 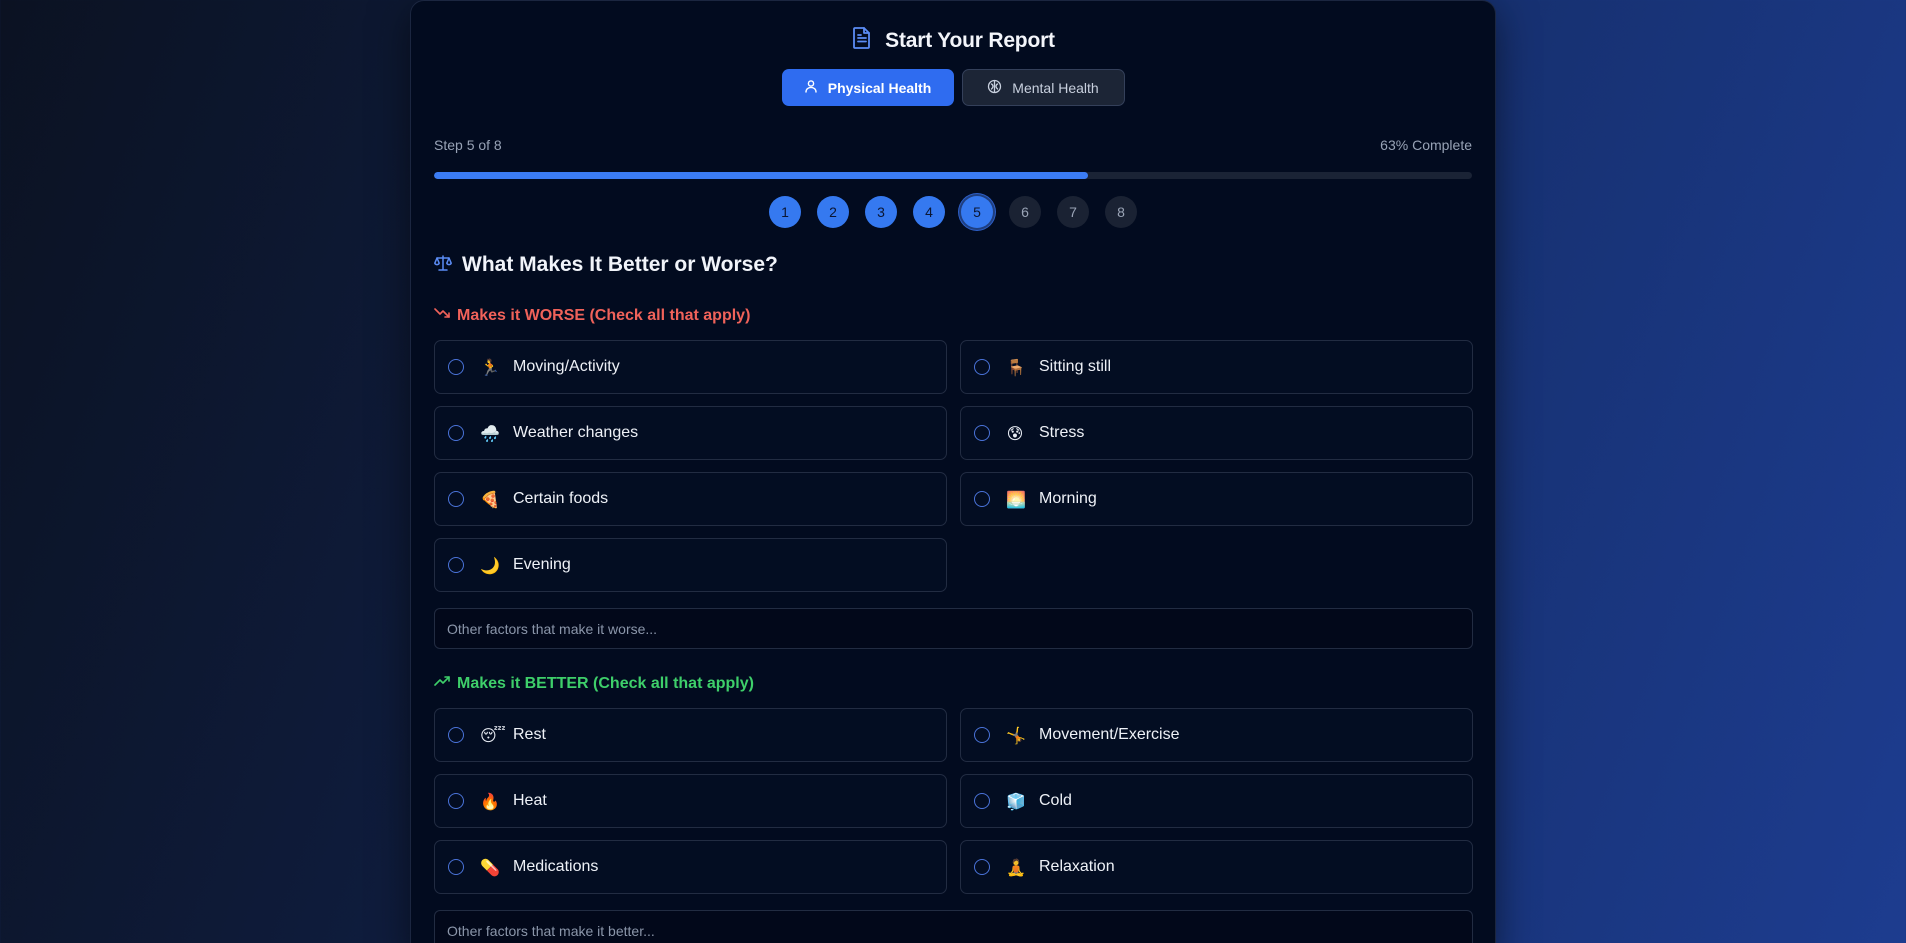 What do you see at coordinates (442, 683) in the screenshot?
I see `trending-up-icon` at bounding box center [442, 683].